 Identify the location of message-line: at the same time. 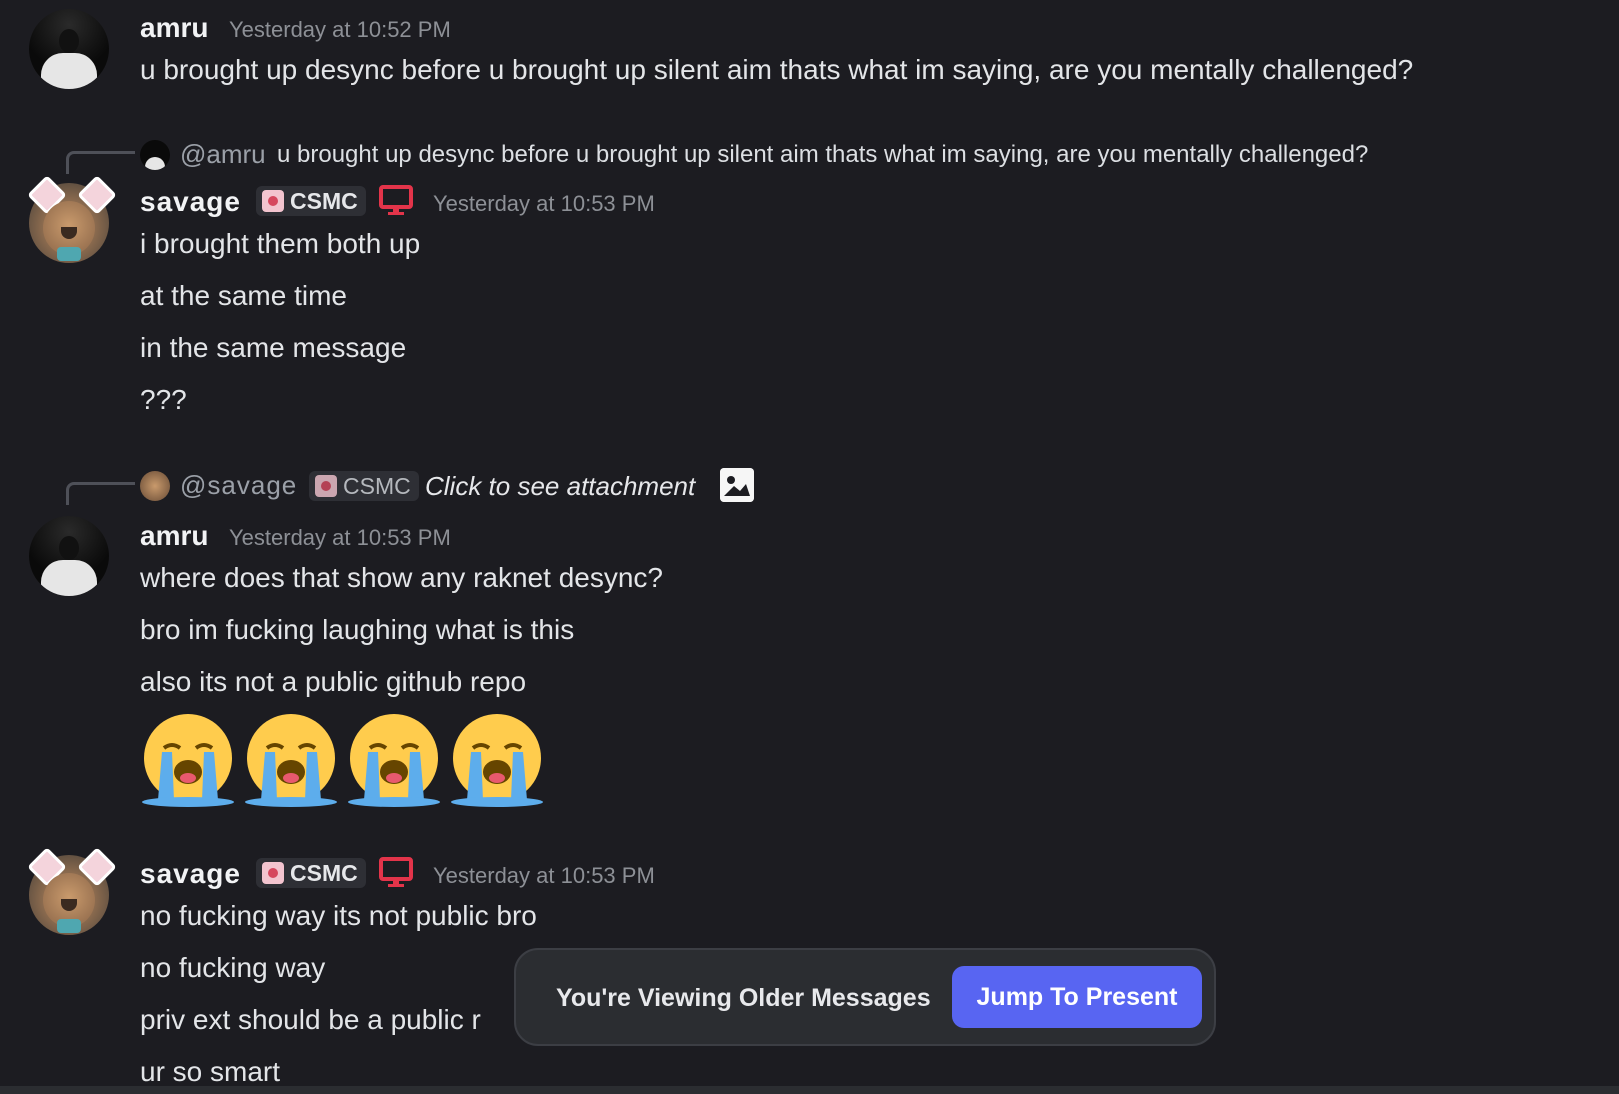
(243, 295).